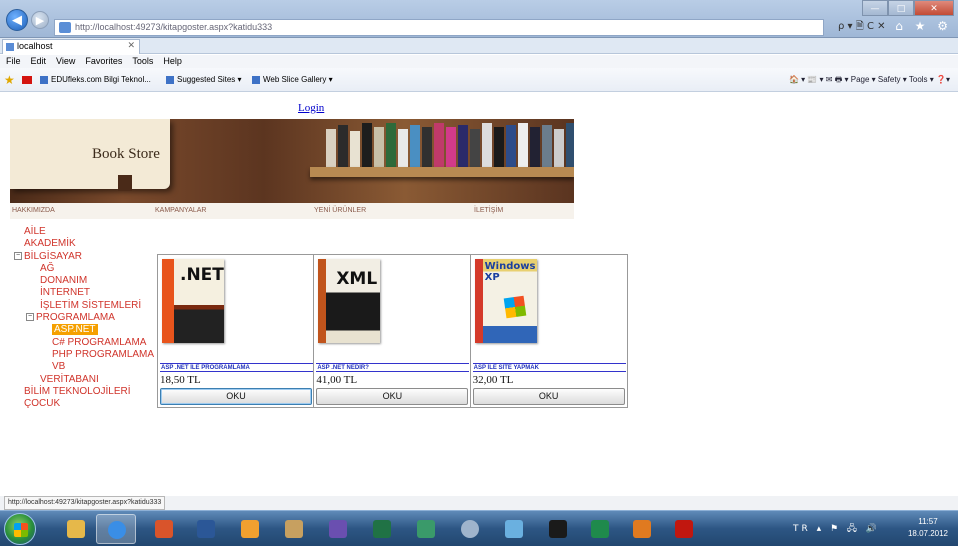 The width and height of the screenshot is (958, 546). What do you see at coordinates (84, 380) in the screenshot?
I see `category-veritabani: VERİTABANI` at bounding box center [84, 380].